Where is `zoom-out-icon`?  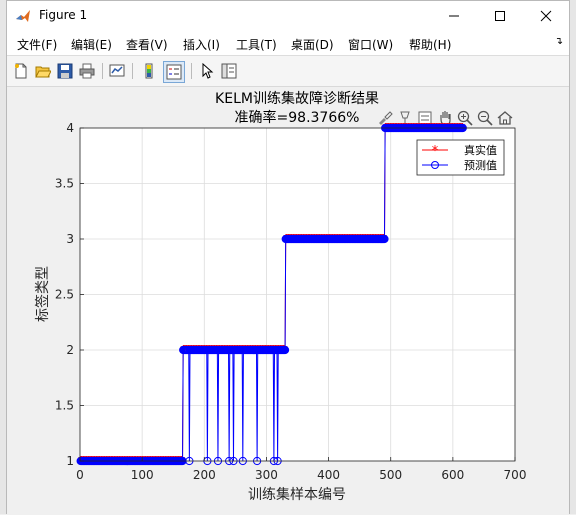
zoom-out-icon is located at coordinates (485, 118).